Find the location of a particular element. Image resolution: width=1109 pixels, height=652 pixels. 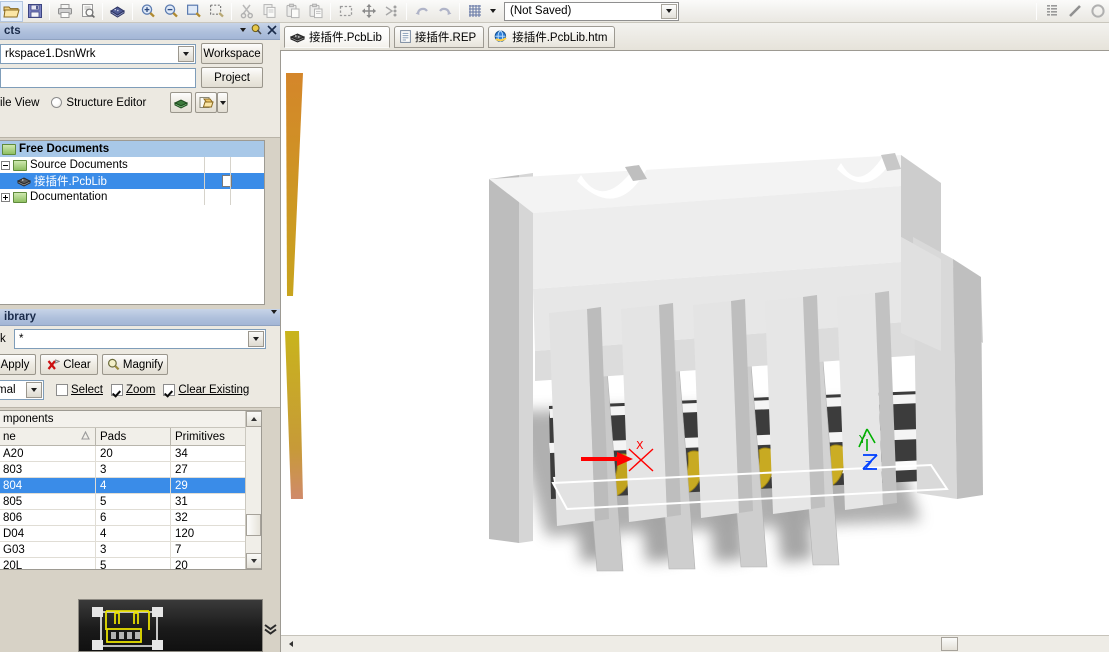

zoom-out-icon is located at coordinates (170, 11).